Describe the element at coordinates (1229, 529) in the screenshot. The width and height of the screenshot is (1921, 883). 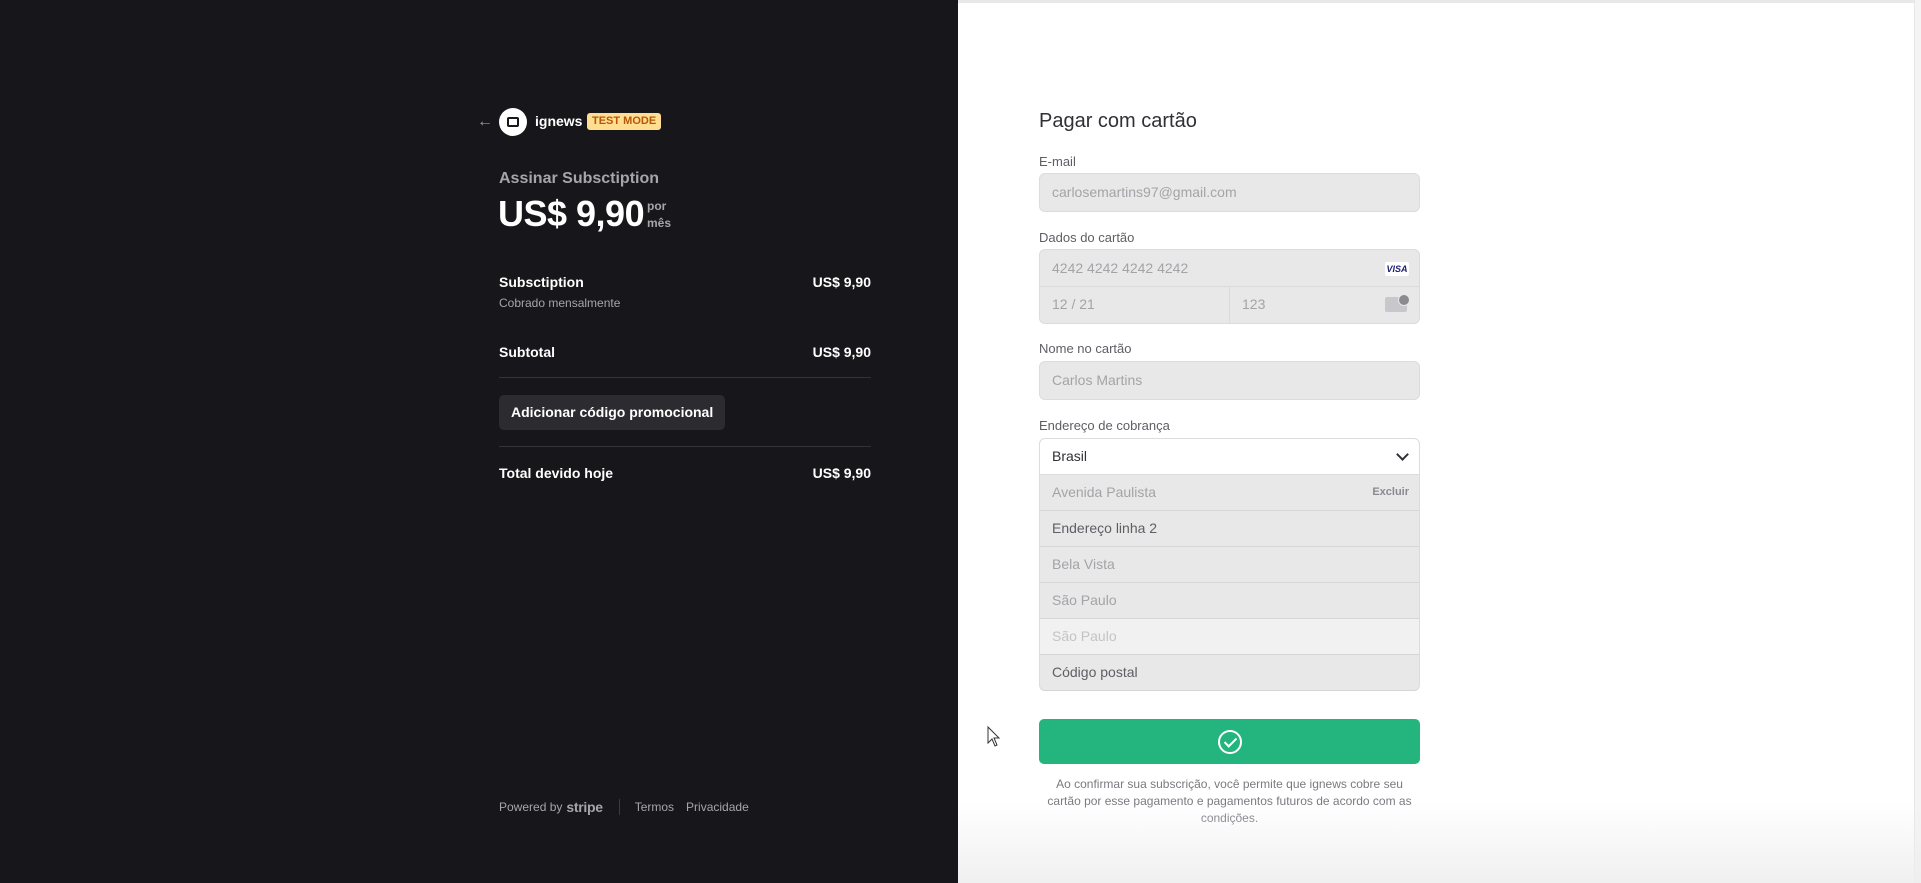
I see `address-line2-field: Endereço linha 2` at that location.